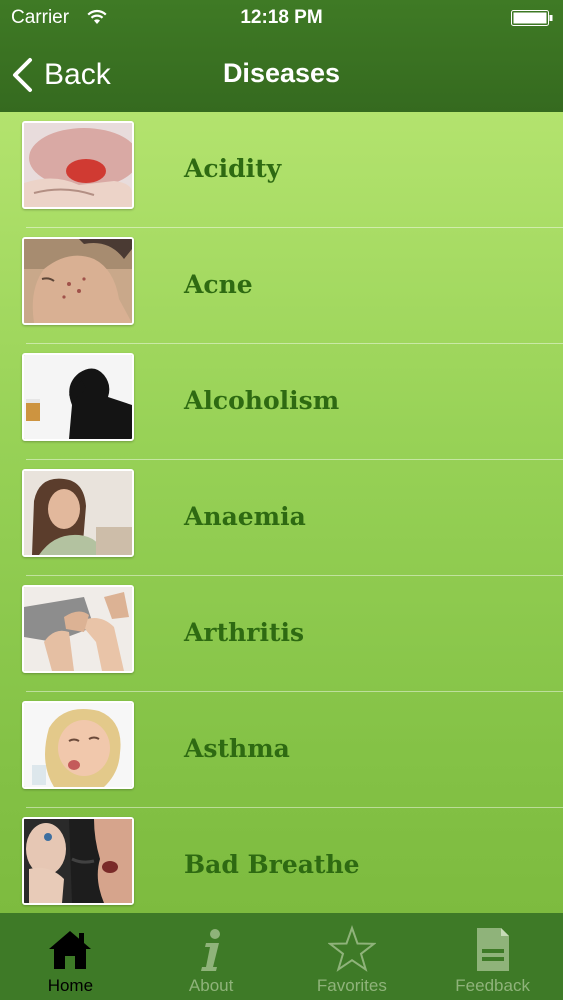  I want to click on navigation-bar: Back Diseases, so click(281, 75).